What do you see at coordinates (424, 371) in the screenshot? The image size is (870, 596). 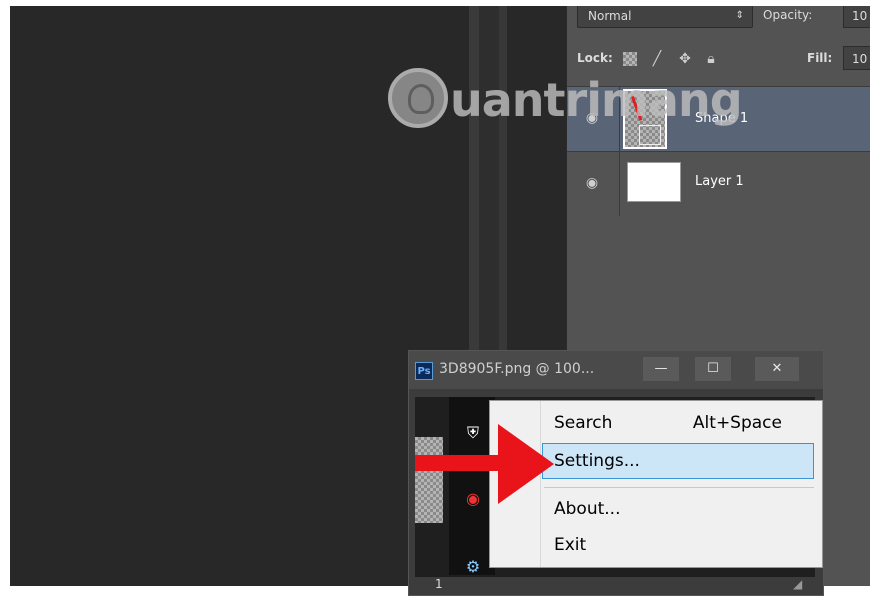 I see `photoshop-app-icon: Ps` at bounding box center [424, 371].